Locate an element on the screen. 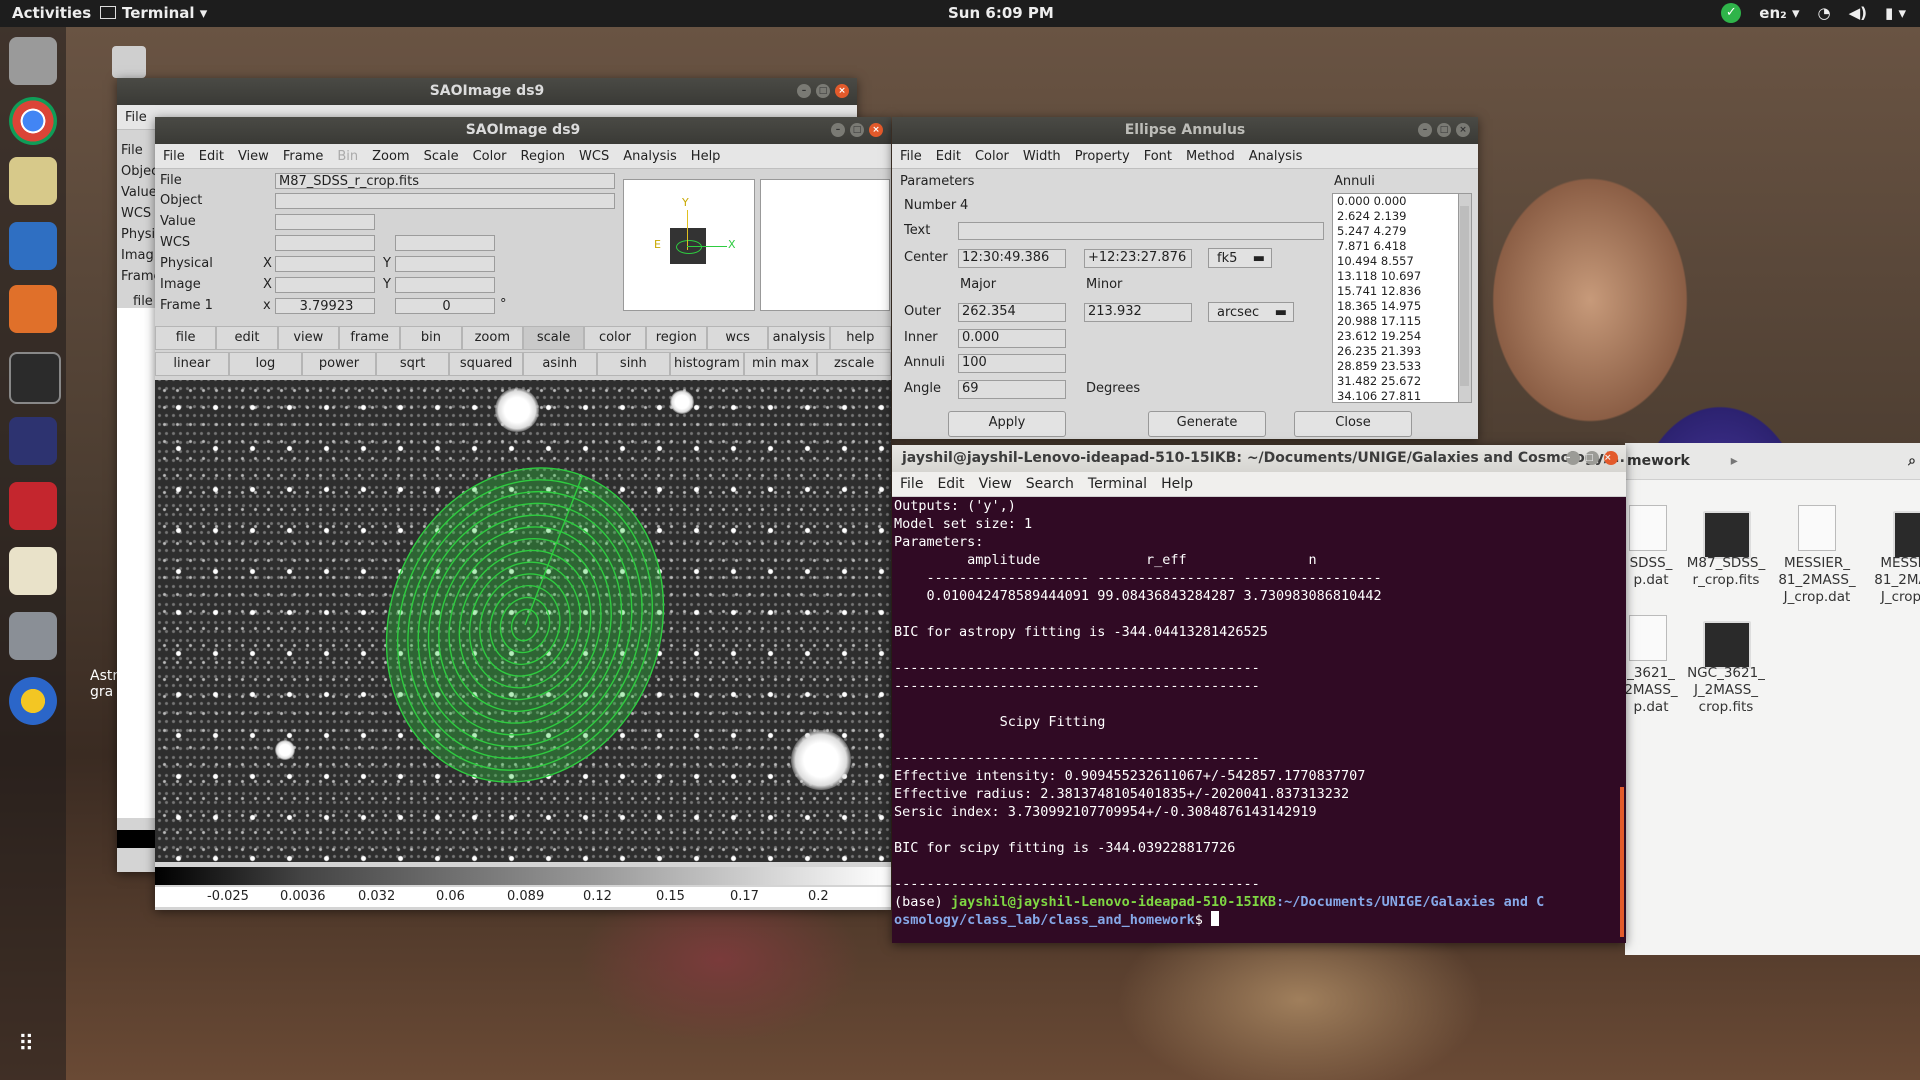  astronomy-app-icon is located at coordinates (33, 701).